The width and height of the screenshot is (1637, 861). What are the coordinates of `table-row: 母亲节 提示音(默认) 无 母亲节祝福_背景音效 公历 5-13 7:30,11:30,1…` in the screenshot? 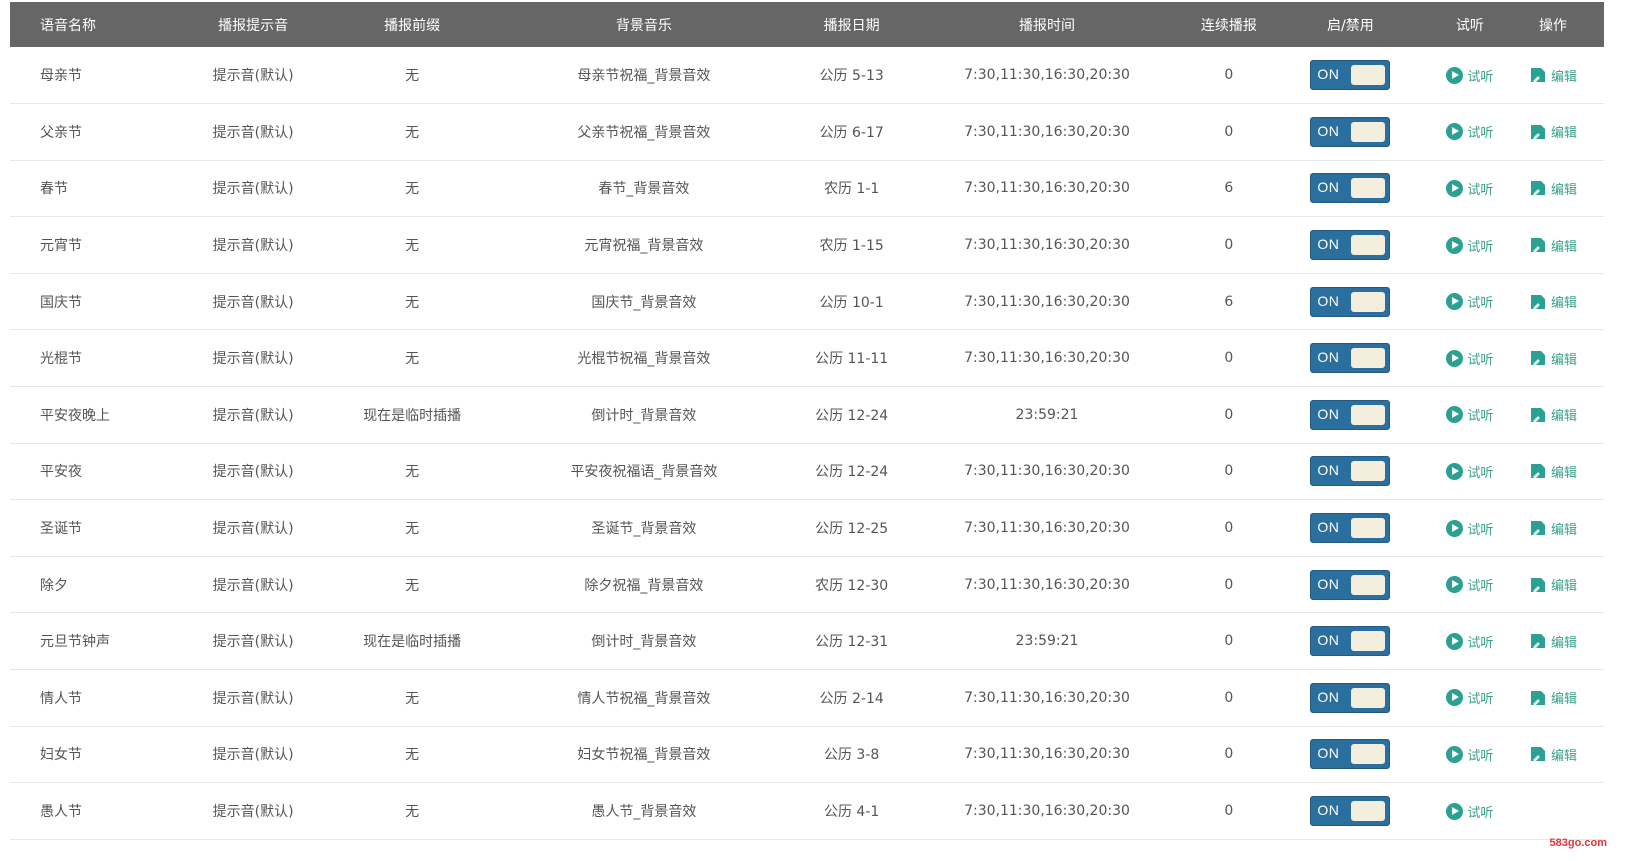 It's located at (807, 75).